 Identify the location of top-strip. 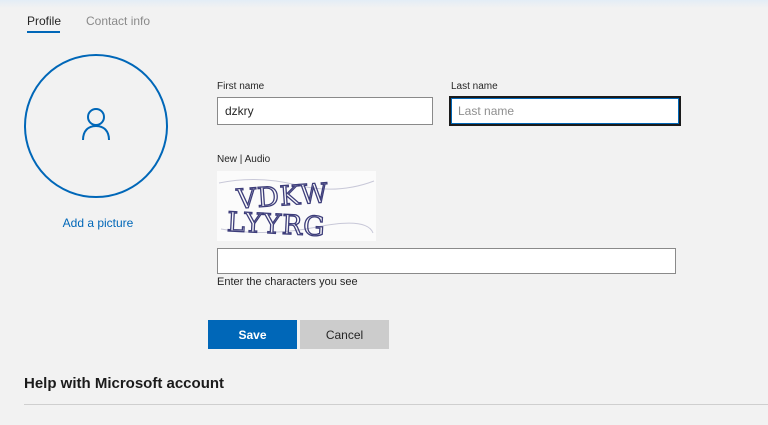
(384, 4).